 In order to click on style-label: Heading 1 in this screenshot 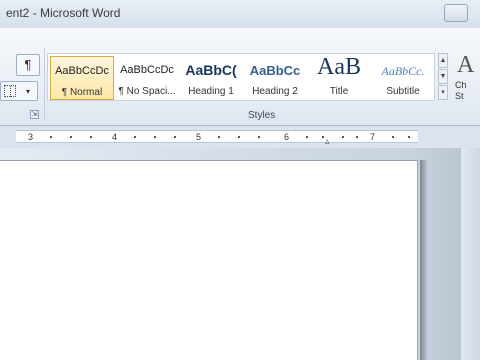, I will do `click(211, 91)`.